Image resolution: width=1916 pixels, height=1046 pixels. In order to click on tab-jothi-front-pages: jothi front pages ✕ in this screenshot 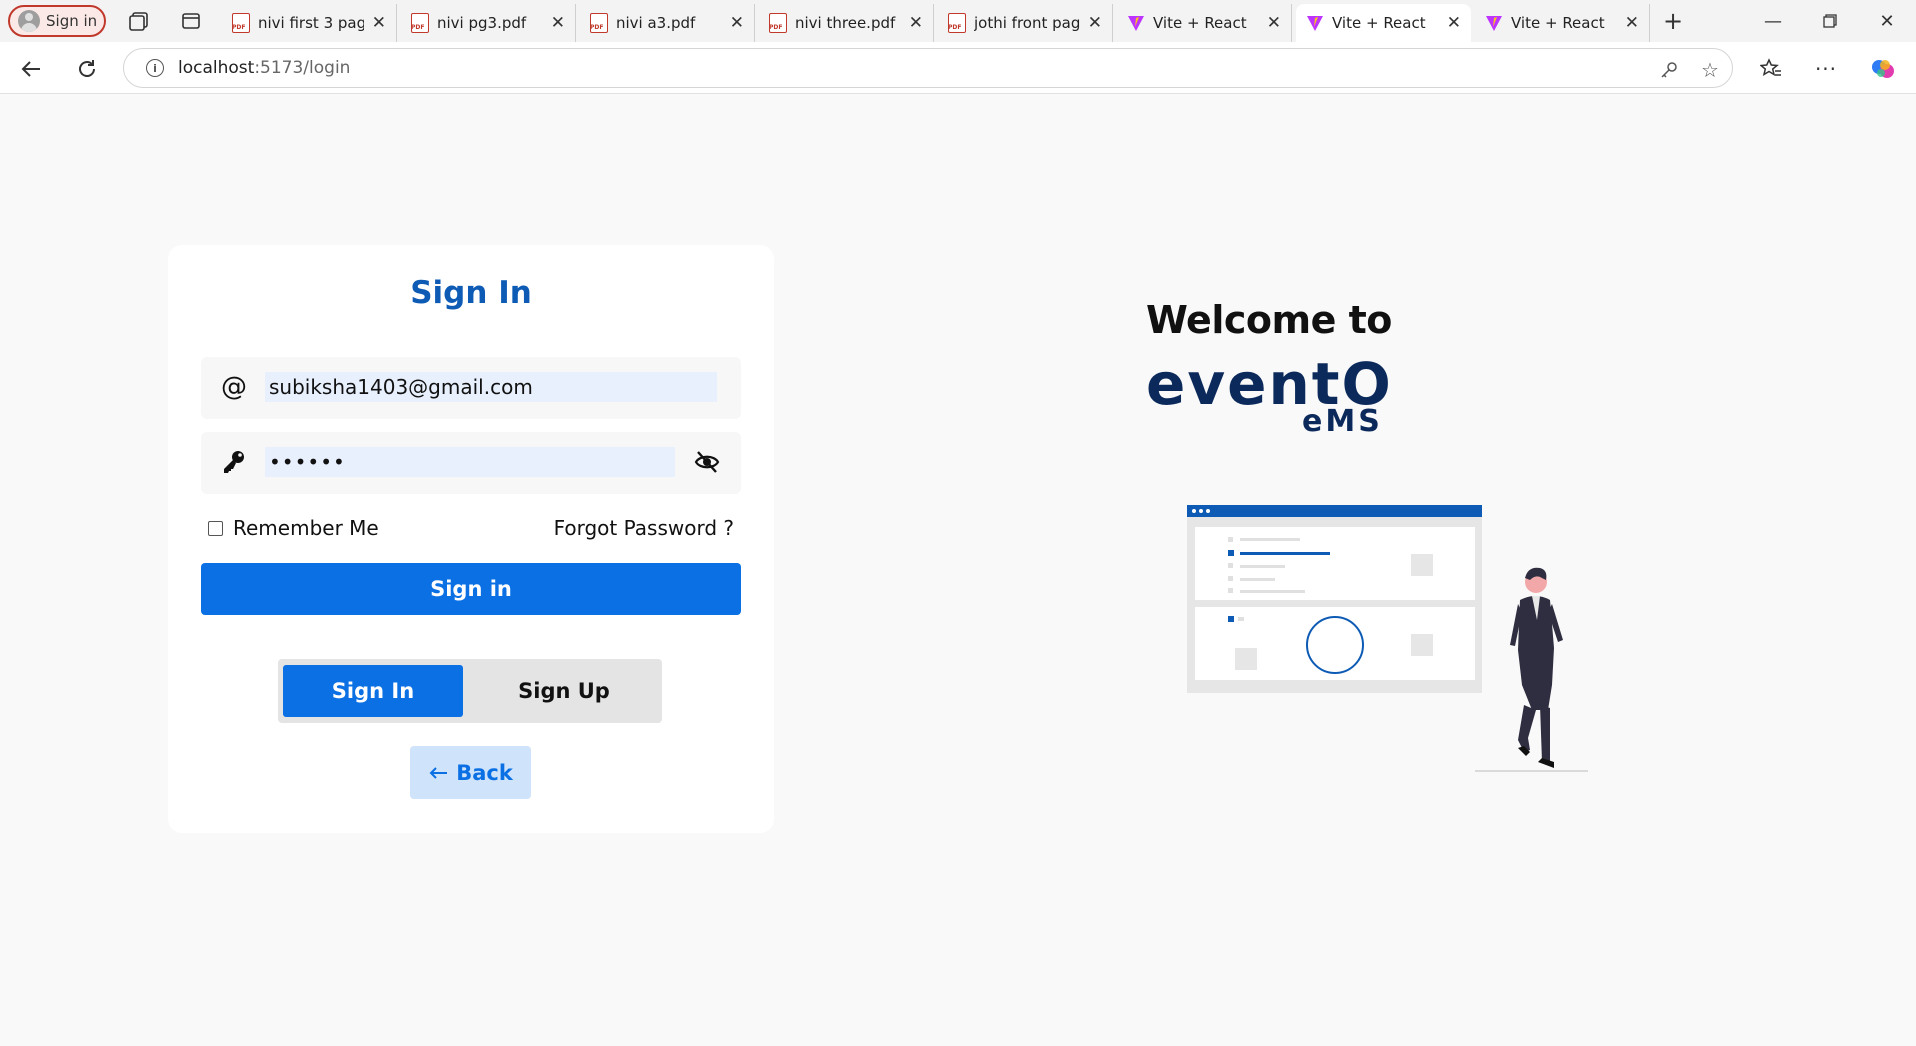, I will do `click(1025, 23)`.